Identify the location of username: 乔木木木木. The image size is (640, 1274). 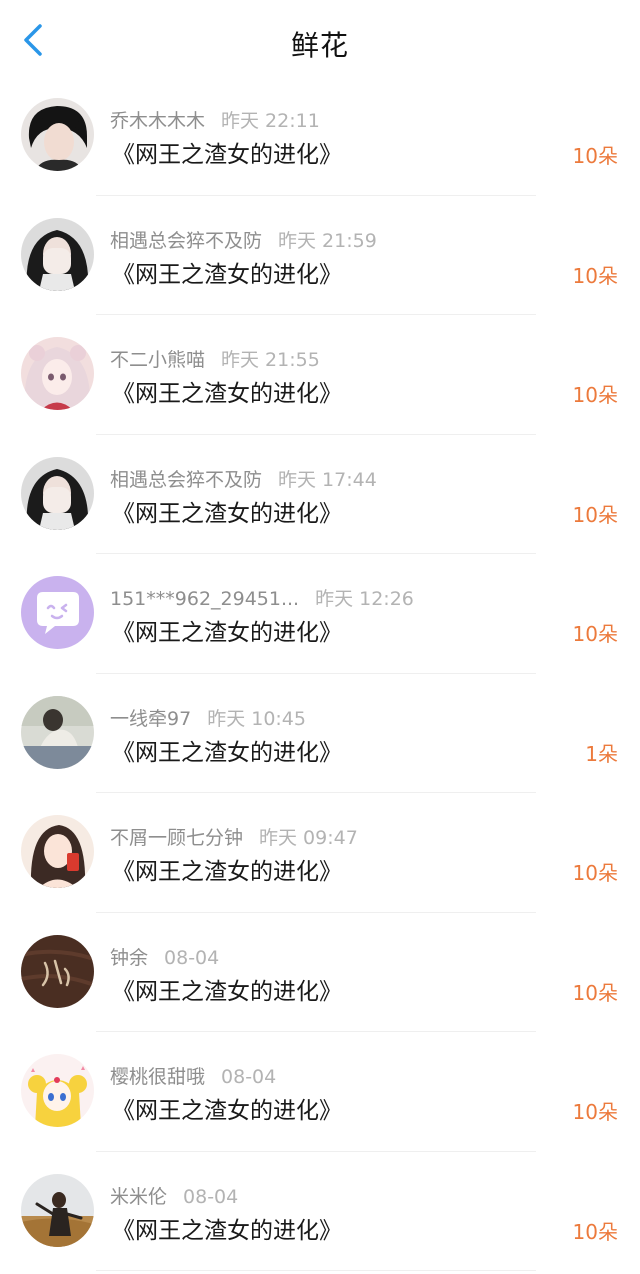
(157, 121).